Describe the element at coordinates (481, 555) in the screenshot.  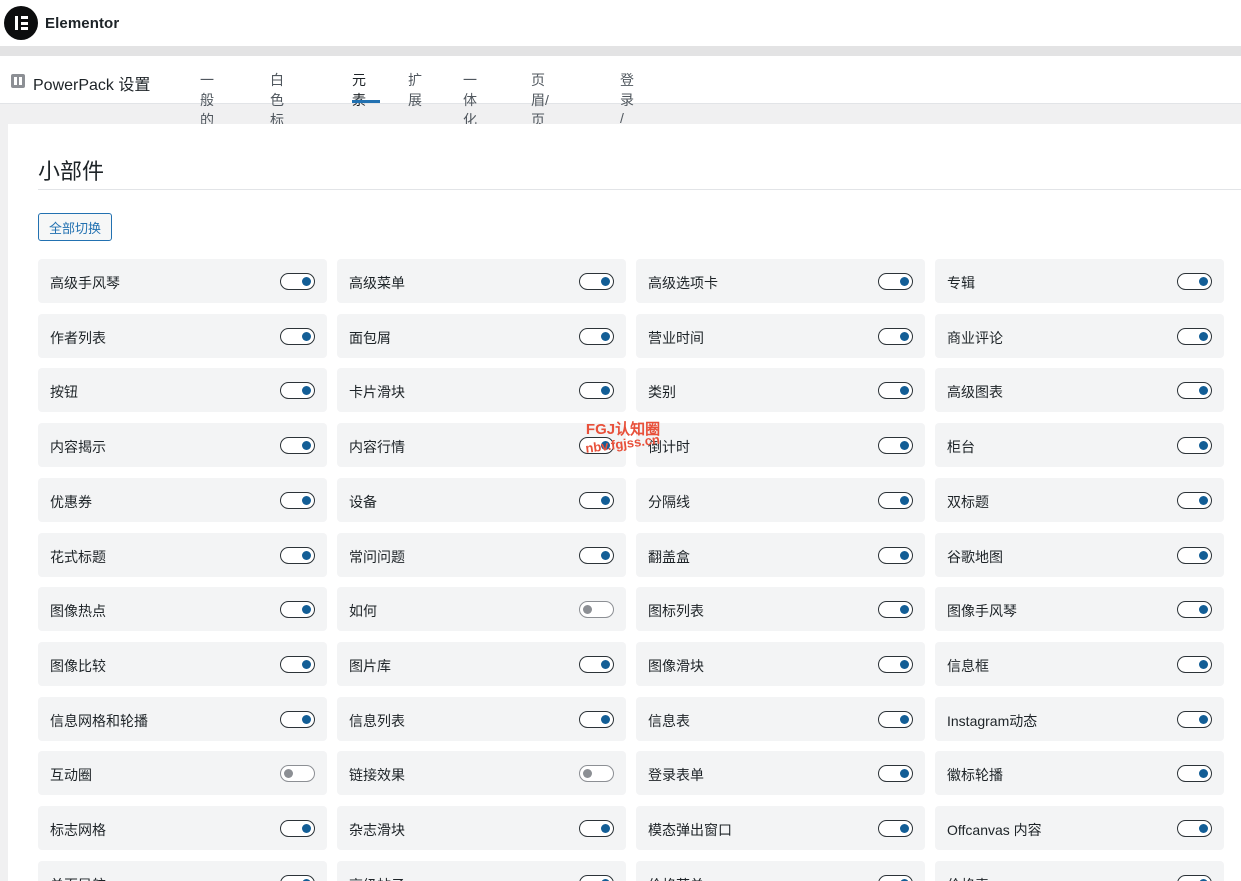
I see `widget-card: 常问问题` at that location.